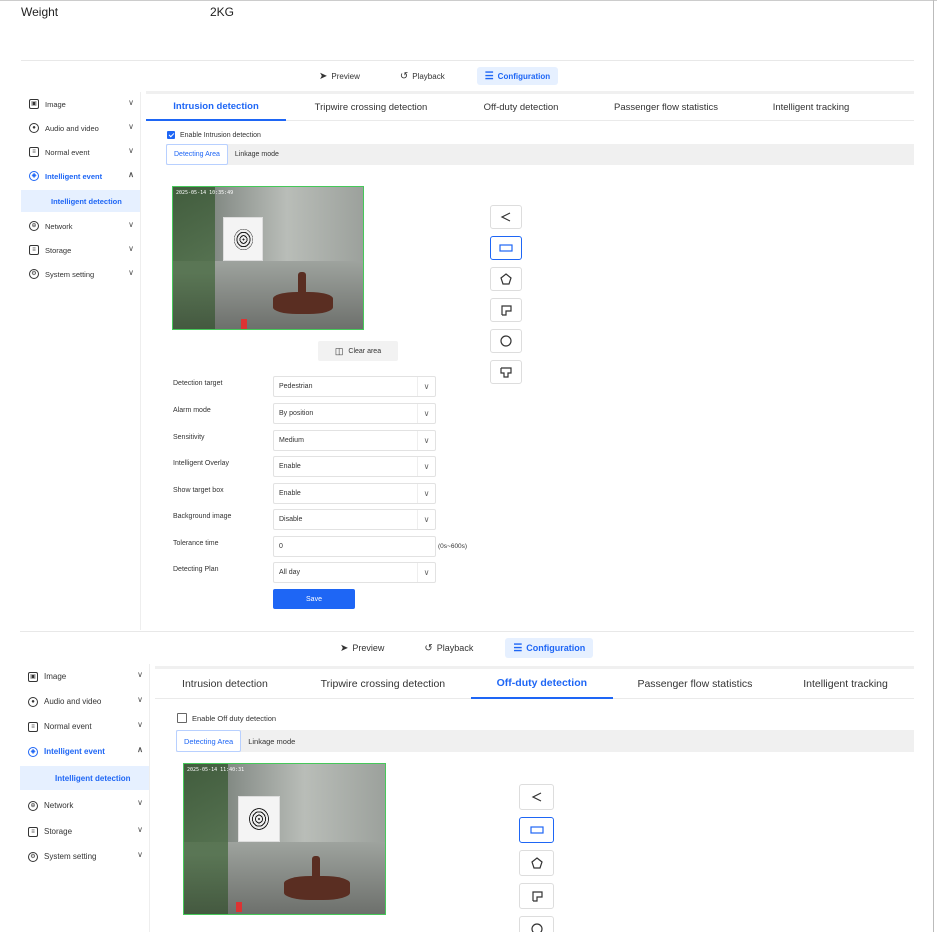 This screenshot has width=937, height=932. Describe the element at coordinates (196, 569) in the screenshot. I see `form-label: Detecting Plan` at that location.